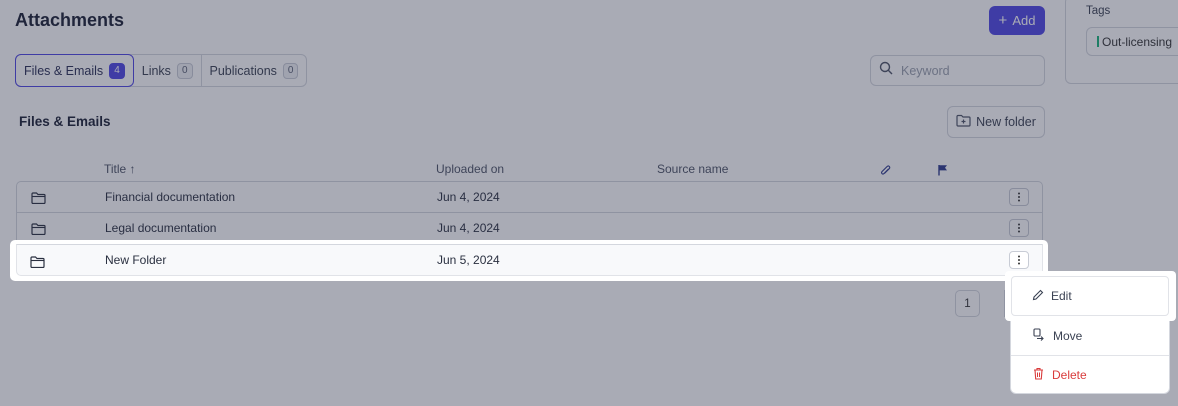 This screenshot has height=406, width=1178. What do you see at coordinates (120, 169) in the screenshot?
I see `column-header-title: Title ↑` at bounding box center [120, 169].